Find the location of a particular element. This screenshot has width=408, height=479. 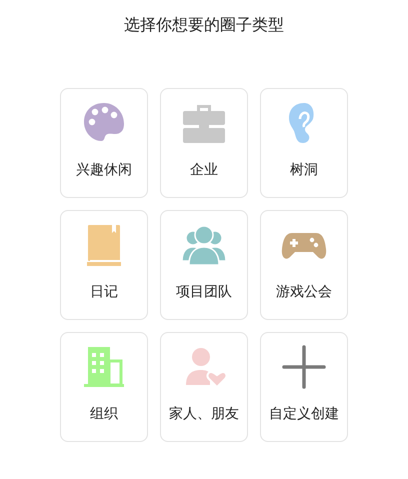

category-card: 项目团队 is located at coordinates (204, 265).